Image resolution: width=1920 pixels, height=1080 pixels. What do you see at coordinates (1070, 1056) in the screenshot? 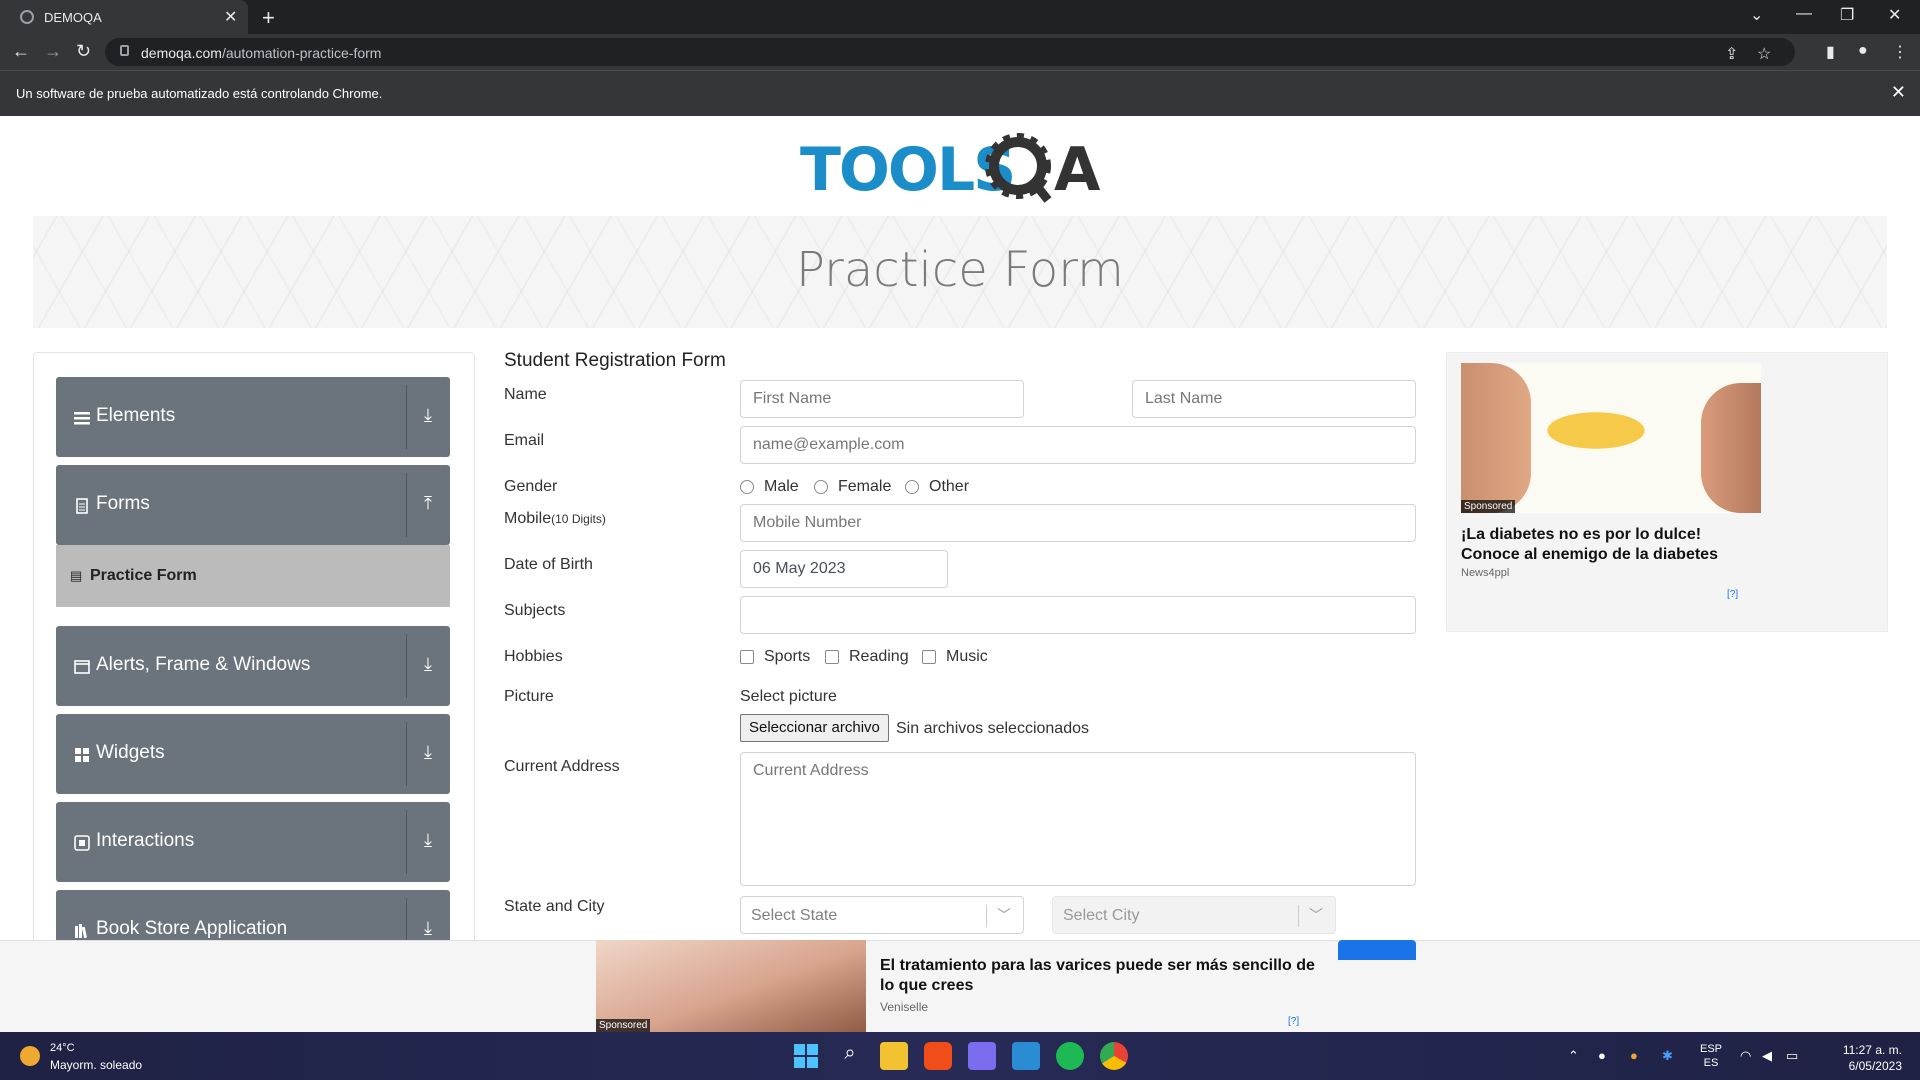
I see `spotify-icon` at bounding box center [1070, 1056].